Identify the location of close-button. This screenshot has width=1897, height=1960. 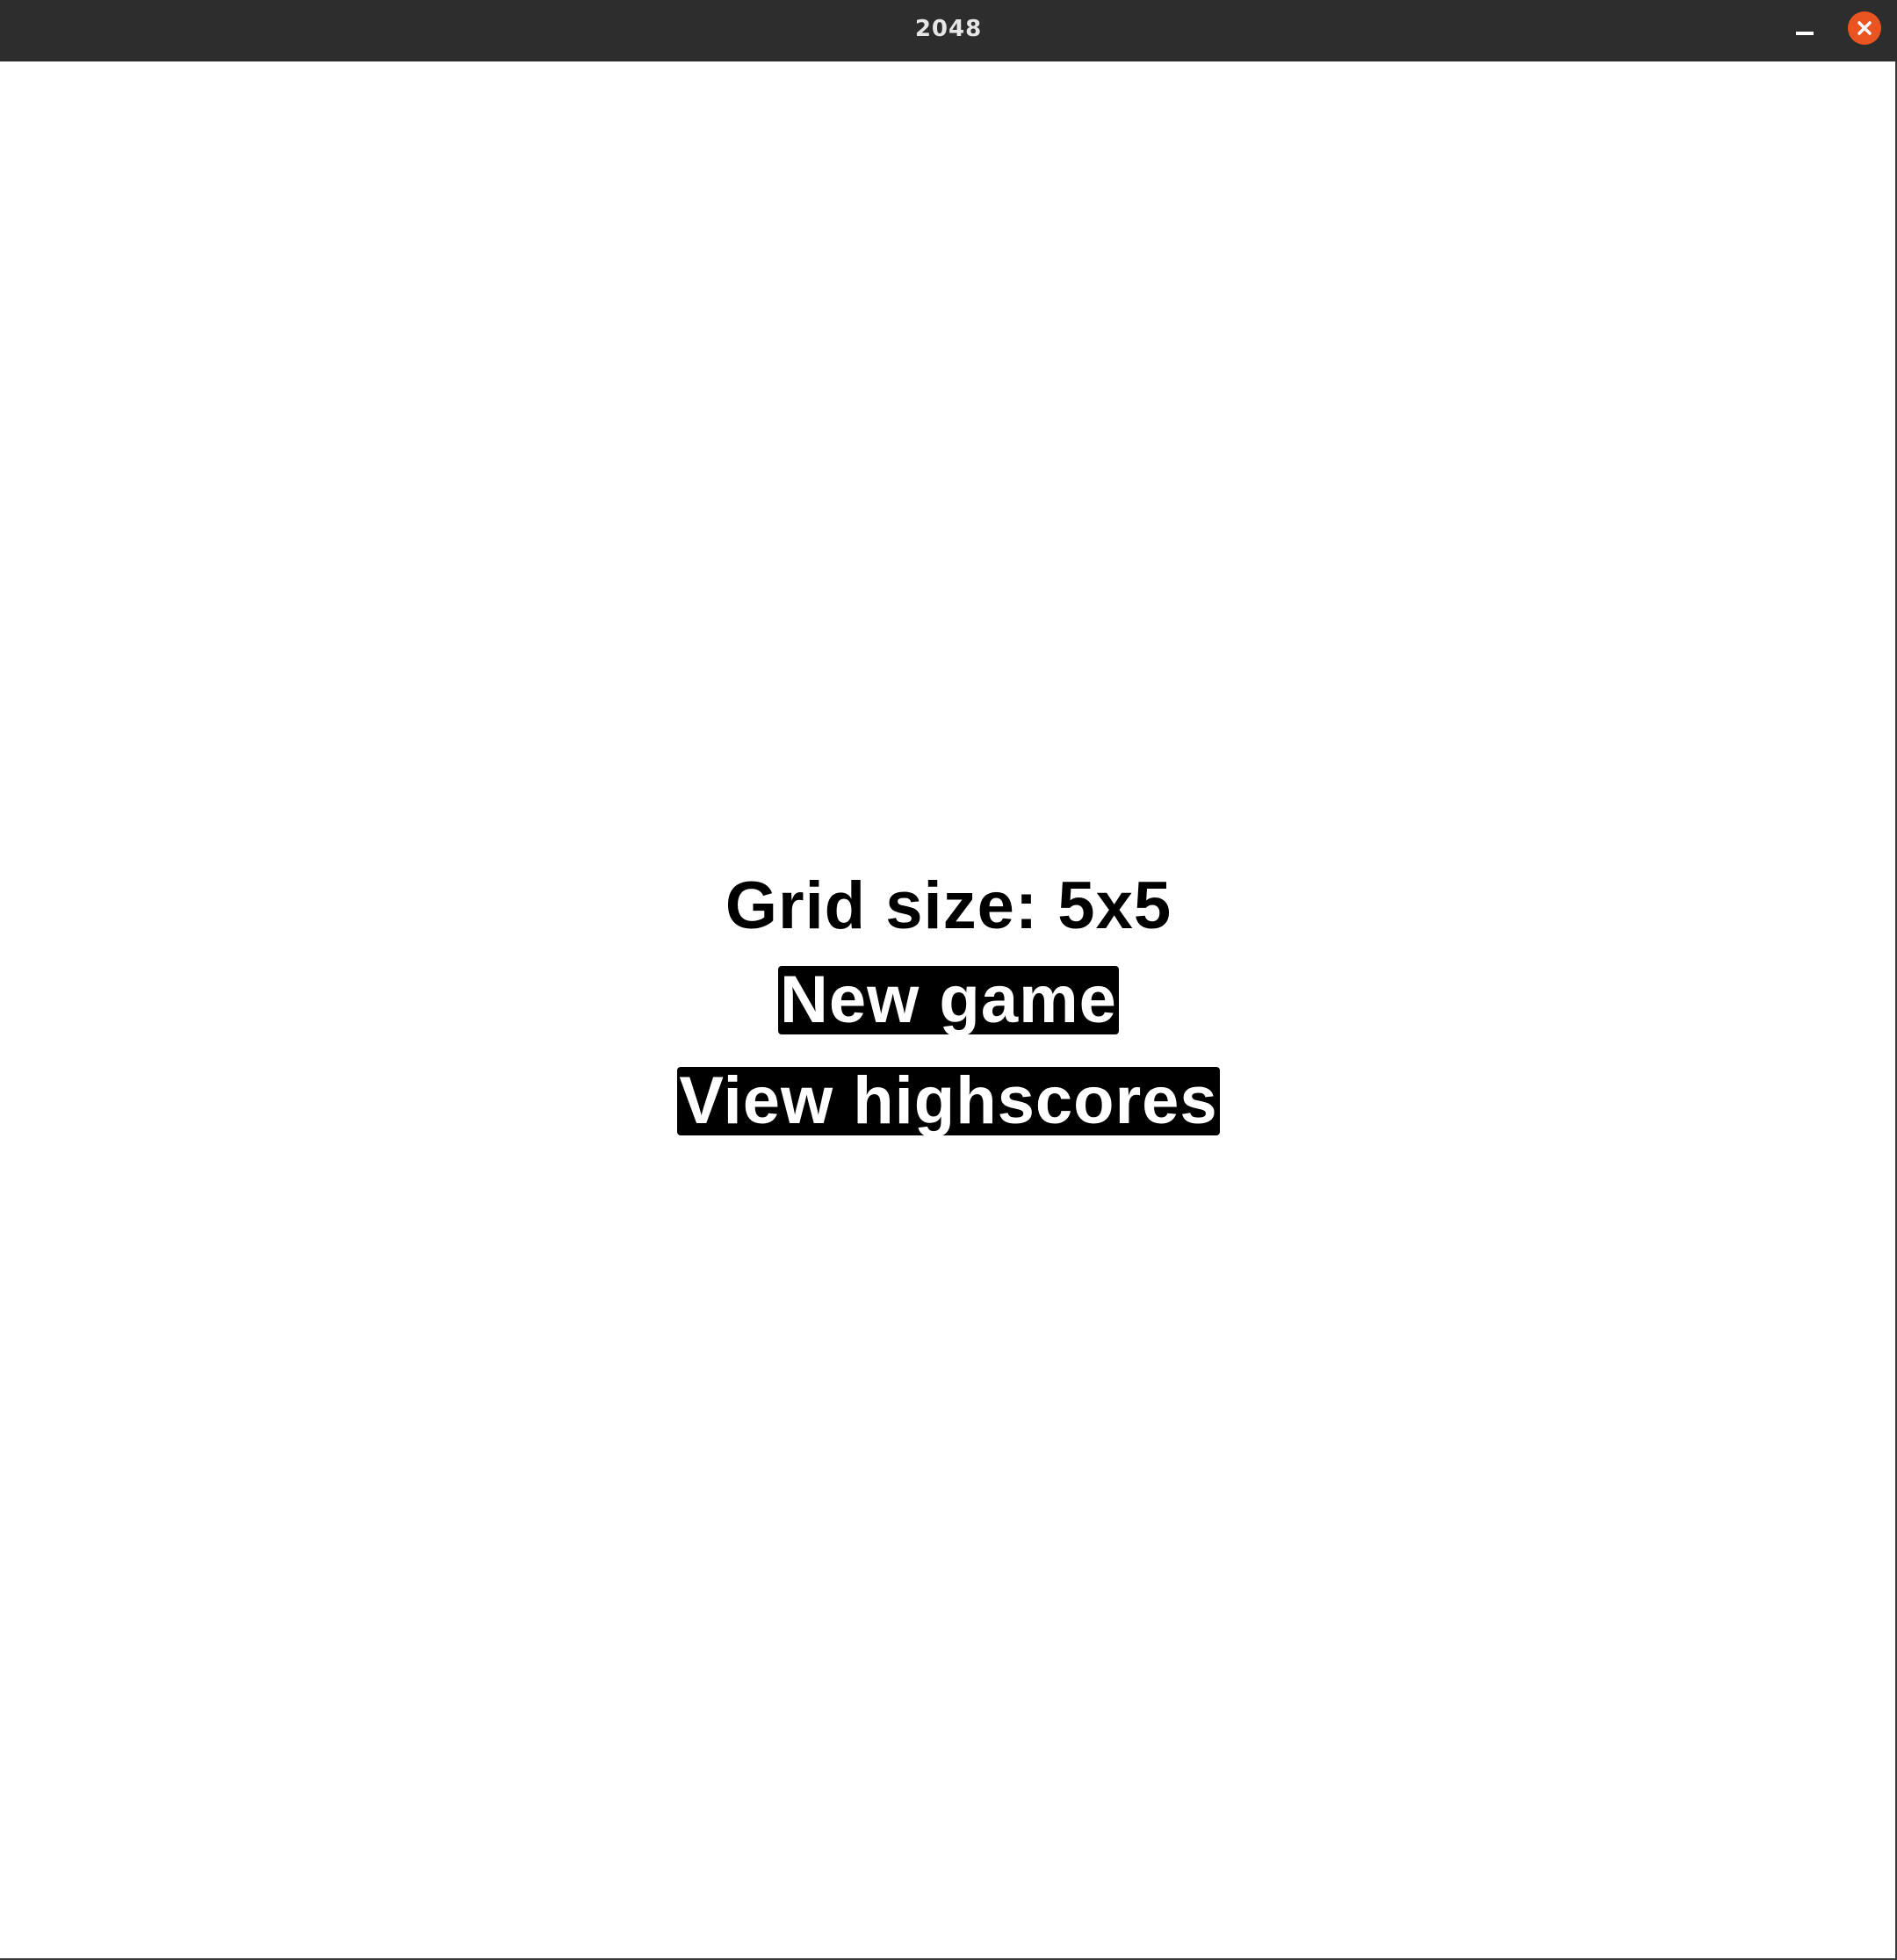
(1864, 28).